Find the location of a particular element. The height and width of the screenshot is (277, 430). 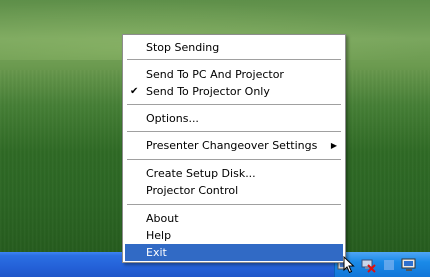

submenu-arrow-icon: ▶ is located at coordinates (333, 145).